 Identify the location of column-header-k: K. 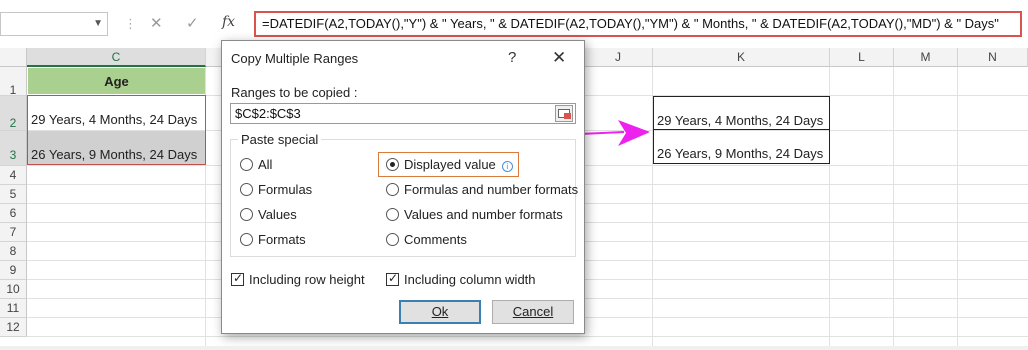
(741, 57).